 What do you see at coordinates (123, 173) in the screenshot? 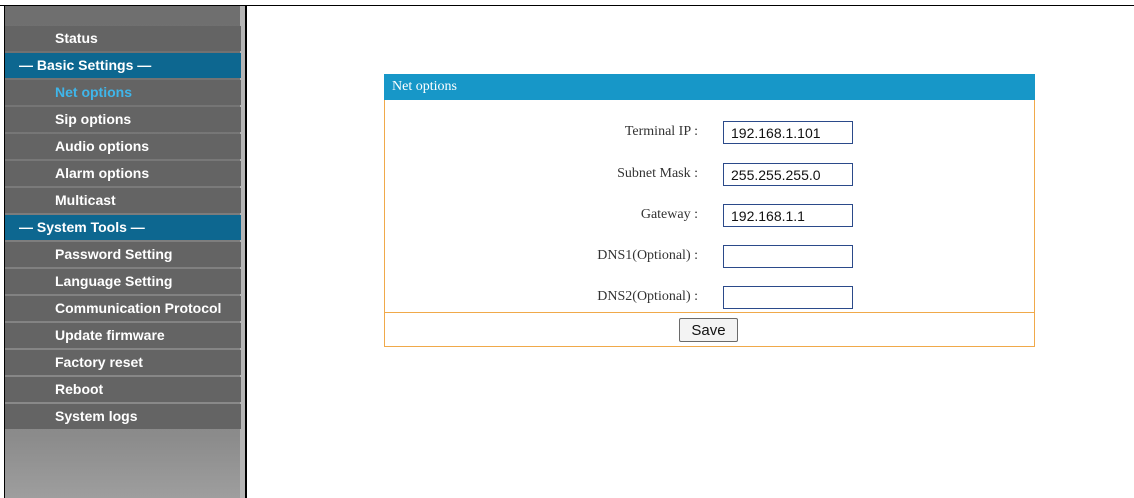
I see `sidebar-item-alarm-options: Alarm options` at bounding box center [123, 173].